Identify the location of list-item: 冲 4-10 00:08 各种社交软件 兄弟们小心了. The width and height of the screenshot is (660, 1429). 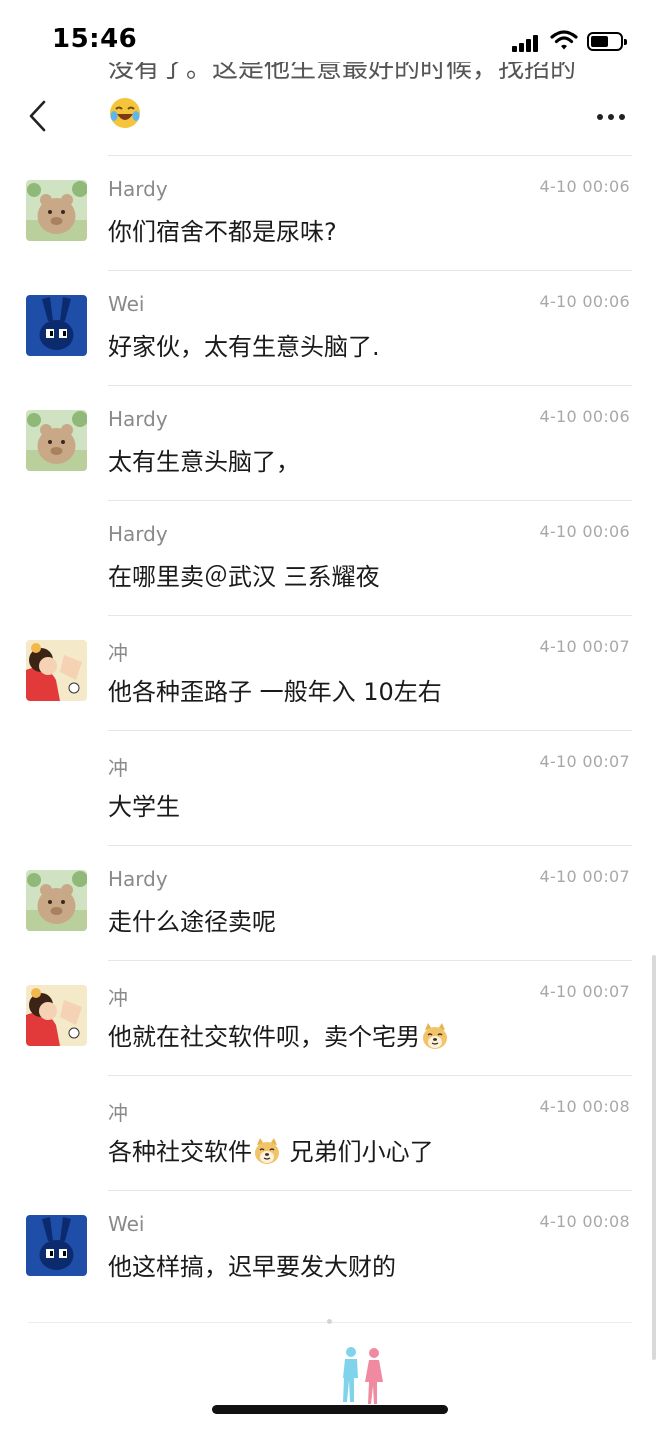
(330, 1132).